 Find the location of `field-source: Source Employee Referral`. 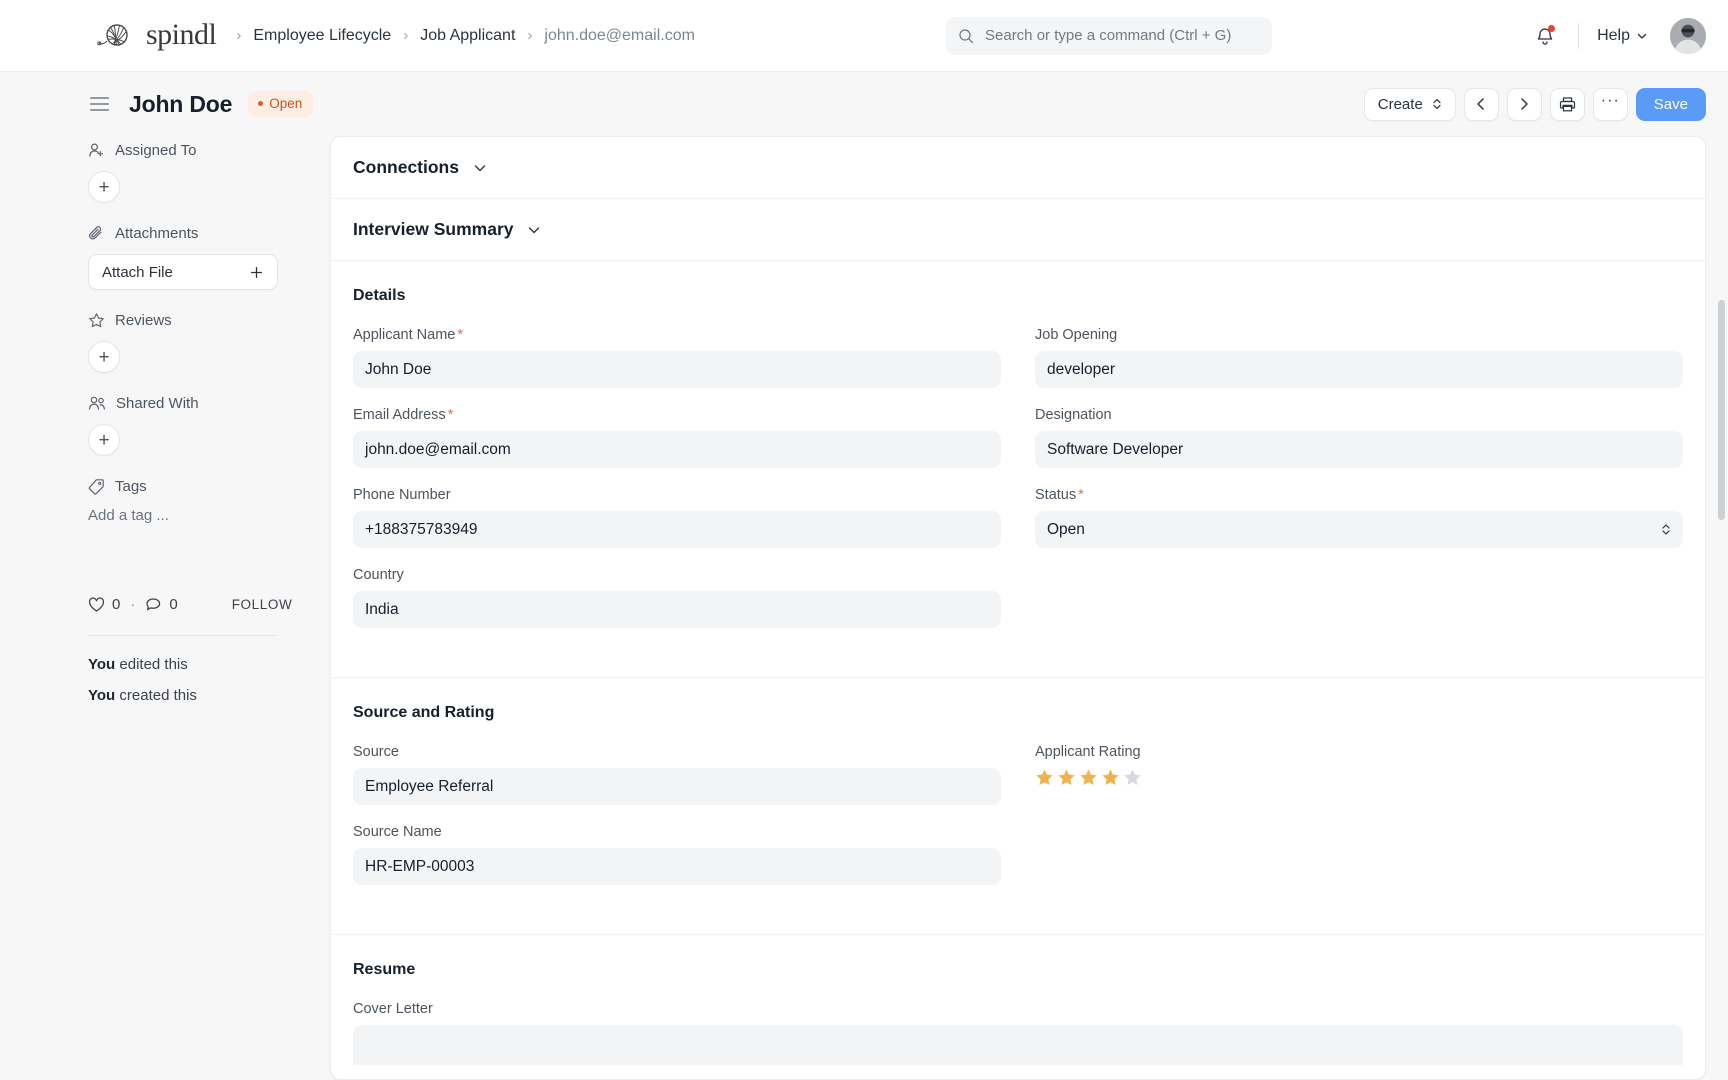

field-source: Source Employee Referral is located at coordinates (677, 774).